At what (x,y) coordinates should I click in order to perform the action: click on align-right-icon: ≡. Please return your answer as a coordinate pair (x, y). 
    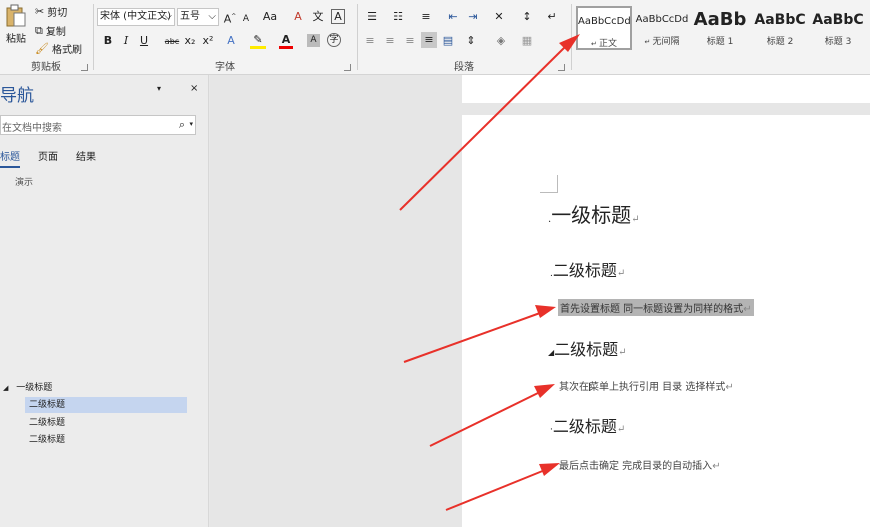
    Looking at the image, I should click on (410, 41).